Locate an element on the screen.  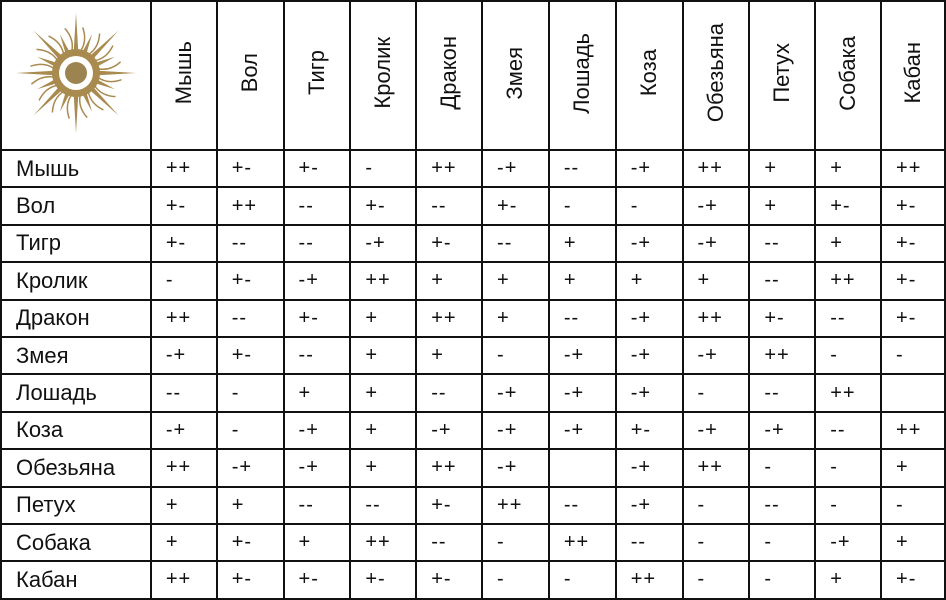
column-header-label: Кролик is located at coordinates (383, 73).